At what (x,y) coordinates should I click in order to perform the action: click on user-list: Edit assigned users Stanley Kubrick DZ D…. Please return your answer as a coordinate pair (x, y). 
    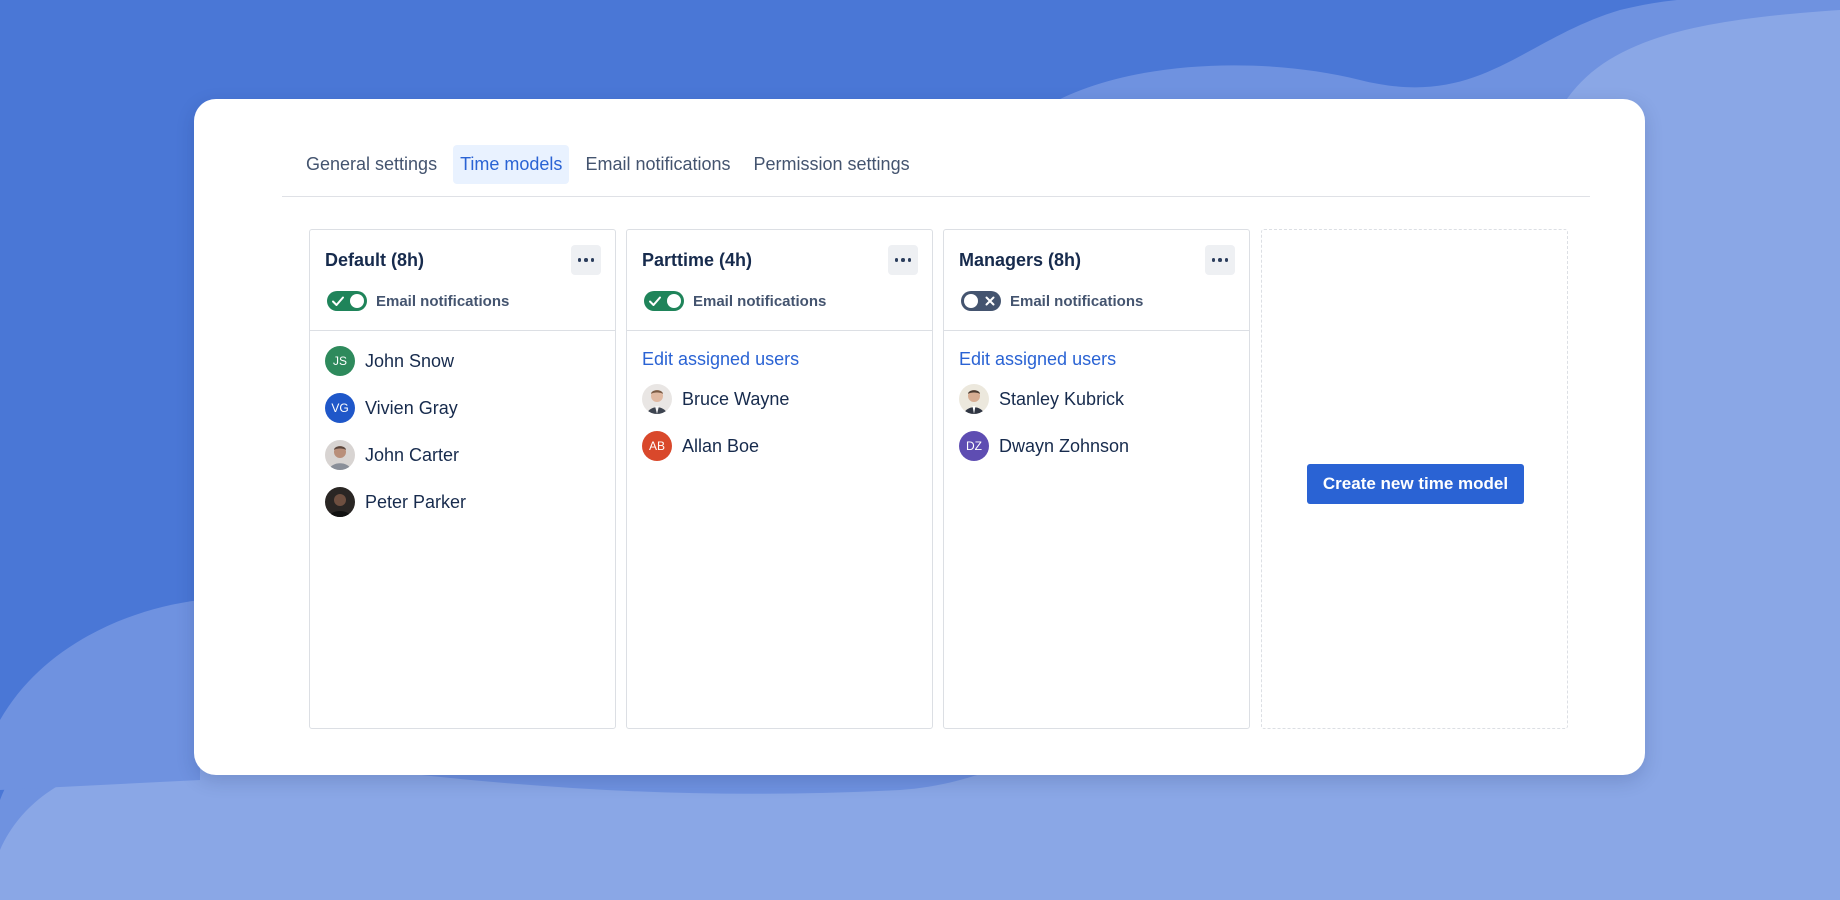
    Looking at the image, I should click on (1096, 396).